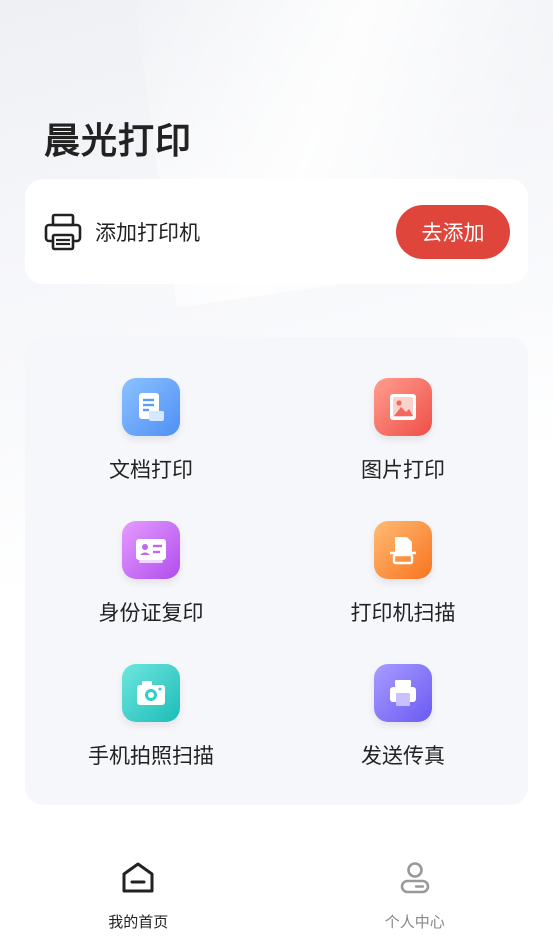 This screenshot has height=939, width=553. Describe the element at coordinates (403, 729) in the screenshot. I see `feature-send-fax: 发送传真` at that location.